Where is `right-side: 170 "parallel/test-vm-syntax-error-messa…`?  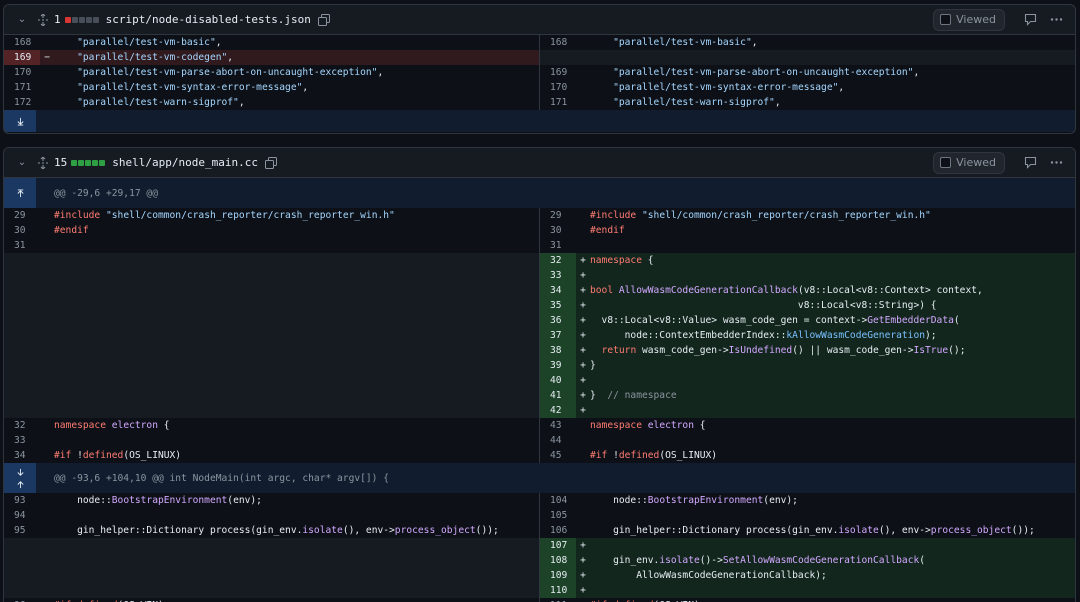
right-side: 170 "parallel/test-vm-syntax-error-messa… is located at coordinates (807, 87).